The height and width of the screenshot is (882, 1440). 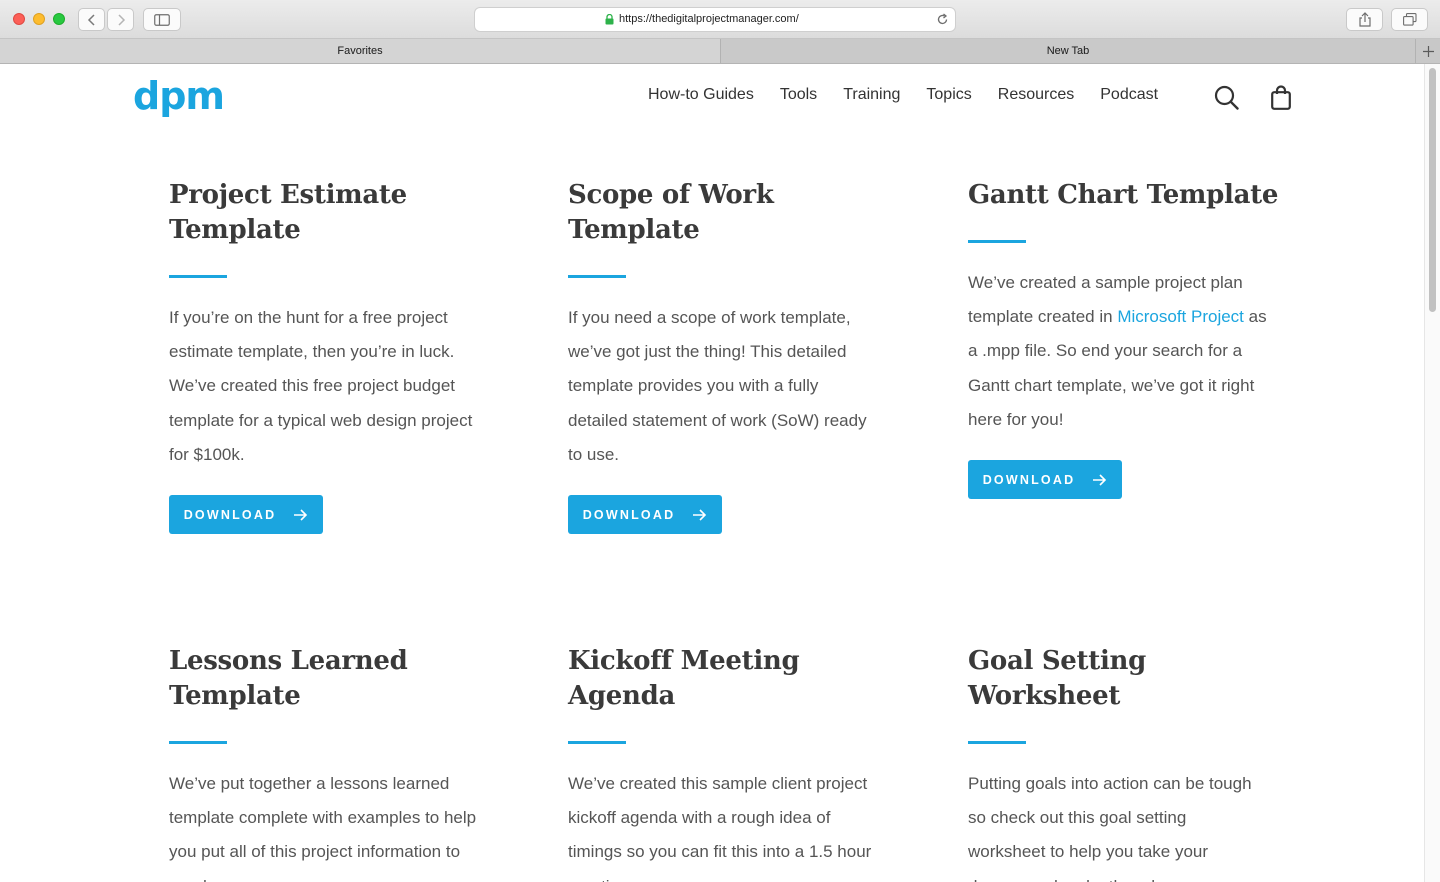 What do you see at coordinates (728, 213) in the screenshot?
I see `card-title: Scope of Work Template` at bounding box center [728, 213].